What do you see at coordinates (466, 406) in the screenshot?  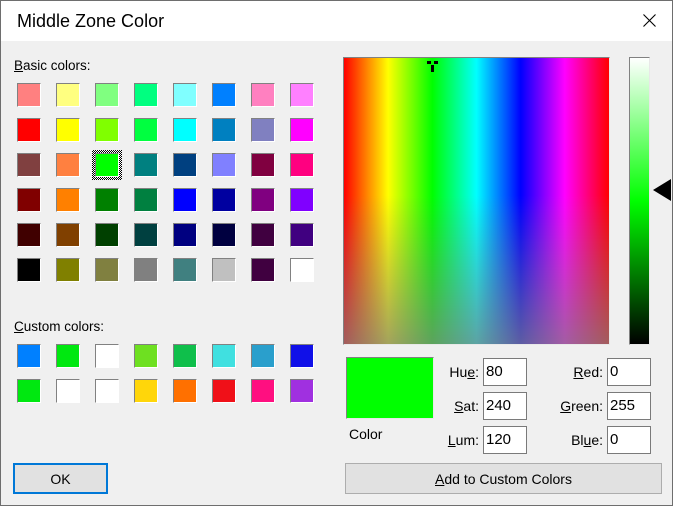 I see `sat-label: Sat:` at bounding box center [466, 406].